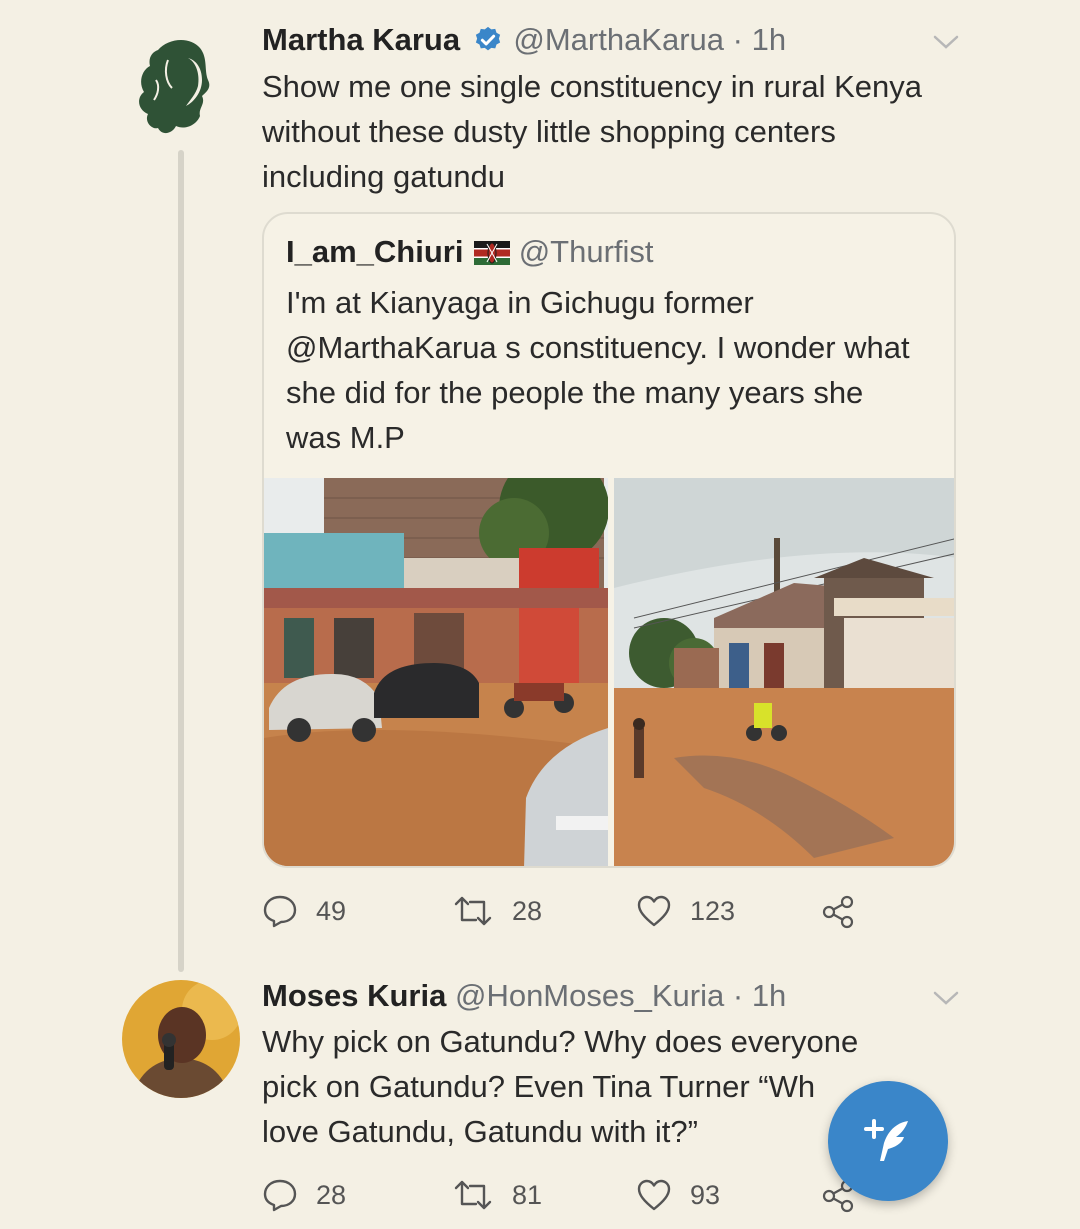 This screenshot has width=1080, height=1229. Describe the element at coordinates (586, 251) in the screenshot. I see `quoted-handle: @Thurfist` at that location.